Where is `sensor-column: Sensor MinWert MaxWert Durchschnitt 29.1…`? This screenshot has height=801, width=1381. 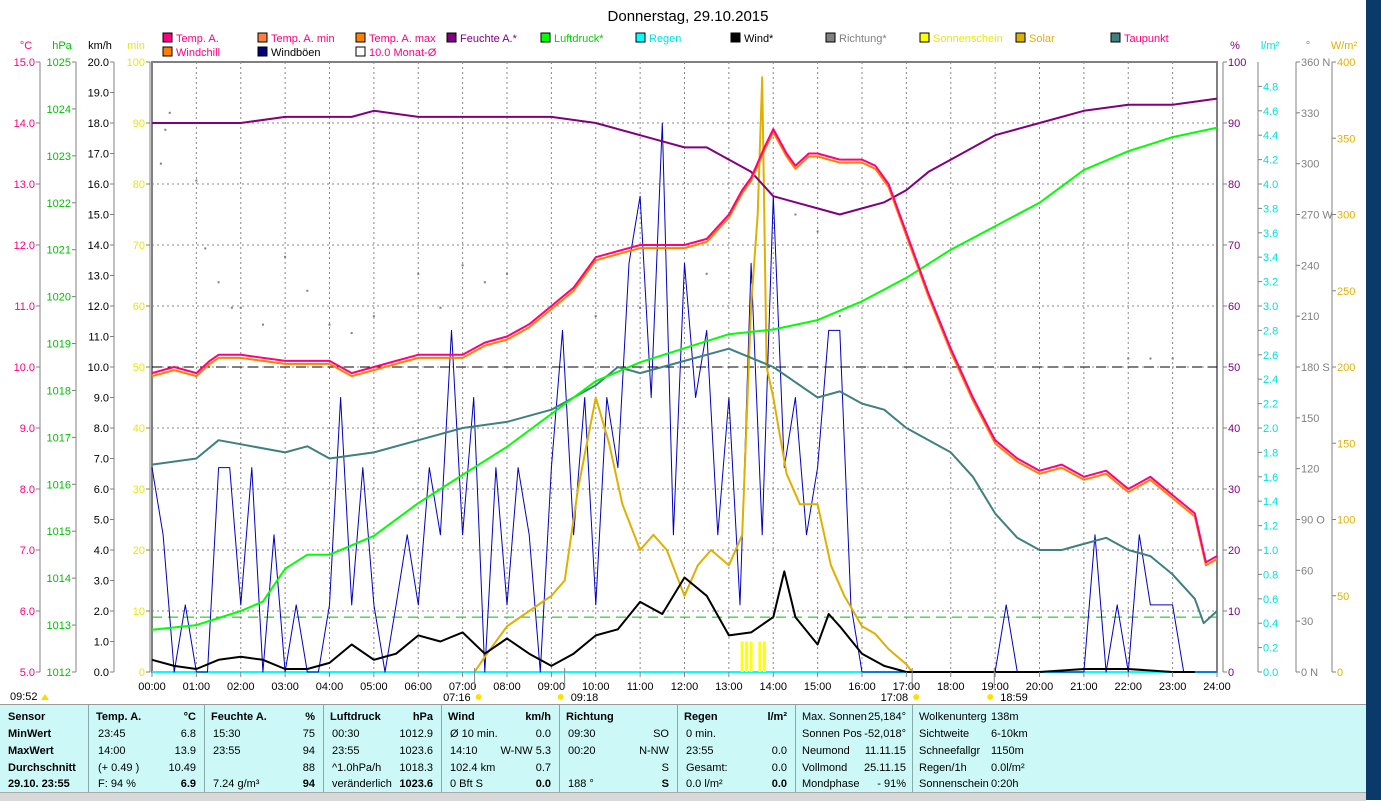 sensor-column: Sensor MinWert MaxWert Durchschnitt 29.1… is located at coordinates (44, 749).